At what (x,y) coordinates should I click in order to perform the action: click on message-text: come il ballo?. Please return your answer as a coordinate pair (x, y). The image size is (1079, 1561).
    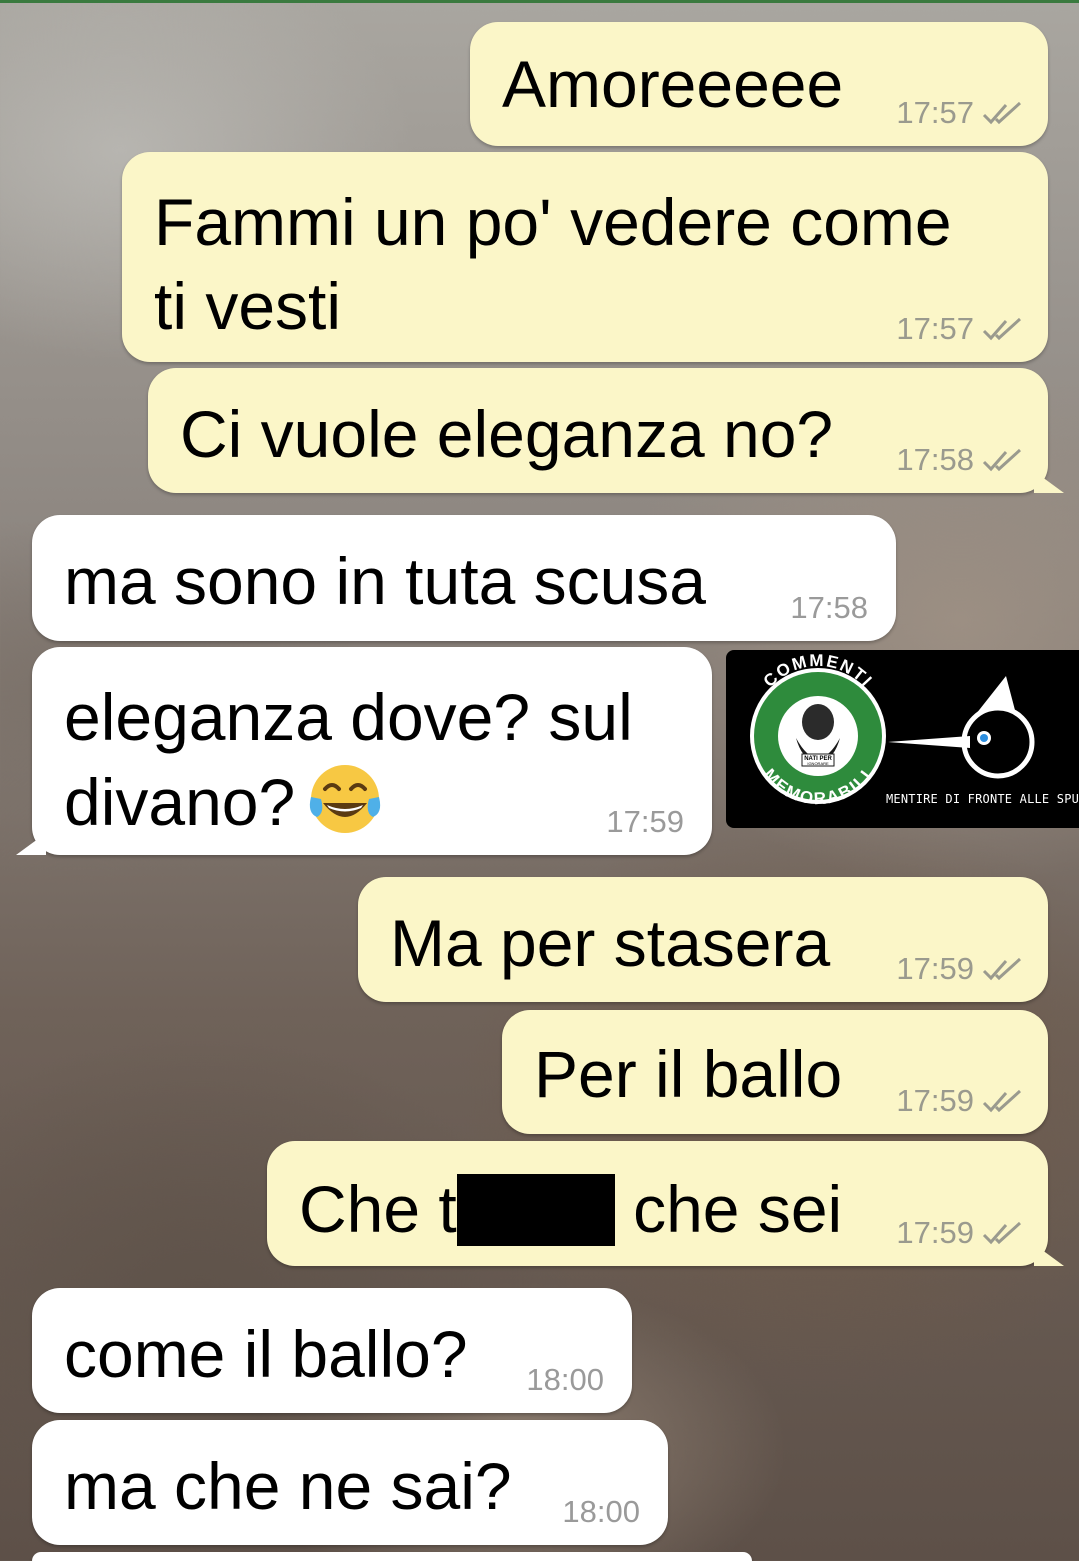
    Looking at the image, I should click on (266, 1354).